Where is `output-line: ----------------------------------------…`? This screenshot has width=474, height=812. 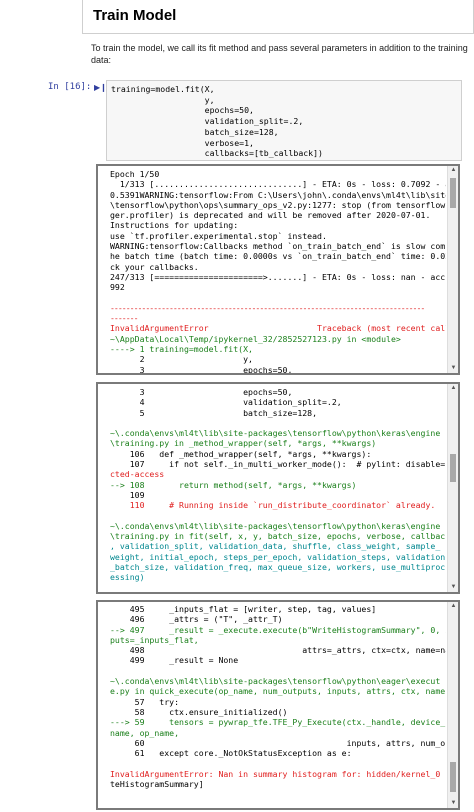 output-line: ----------------------------------------… is located at coordinates (267, 307).